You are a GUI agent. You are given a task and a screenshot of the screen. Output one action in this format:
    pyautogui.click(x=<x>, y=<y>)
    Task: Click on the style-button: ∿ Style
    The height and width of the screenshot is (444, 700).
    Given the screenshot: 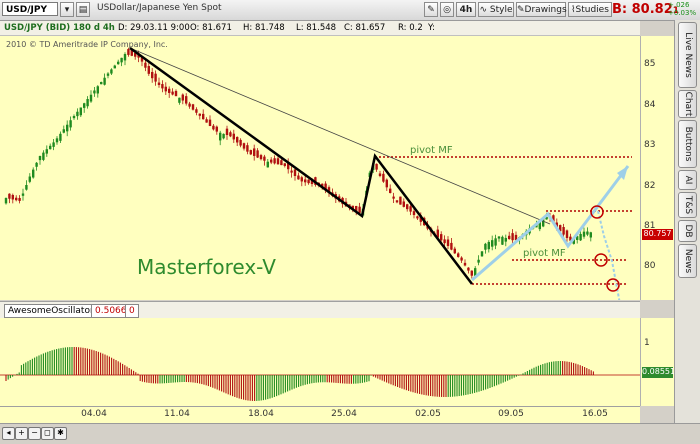 What is the action you would take?
    pyautogui.click(x=496, y=9)
    